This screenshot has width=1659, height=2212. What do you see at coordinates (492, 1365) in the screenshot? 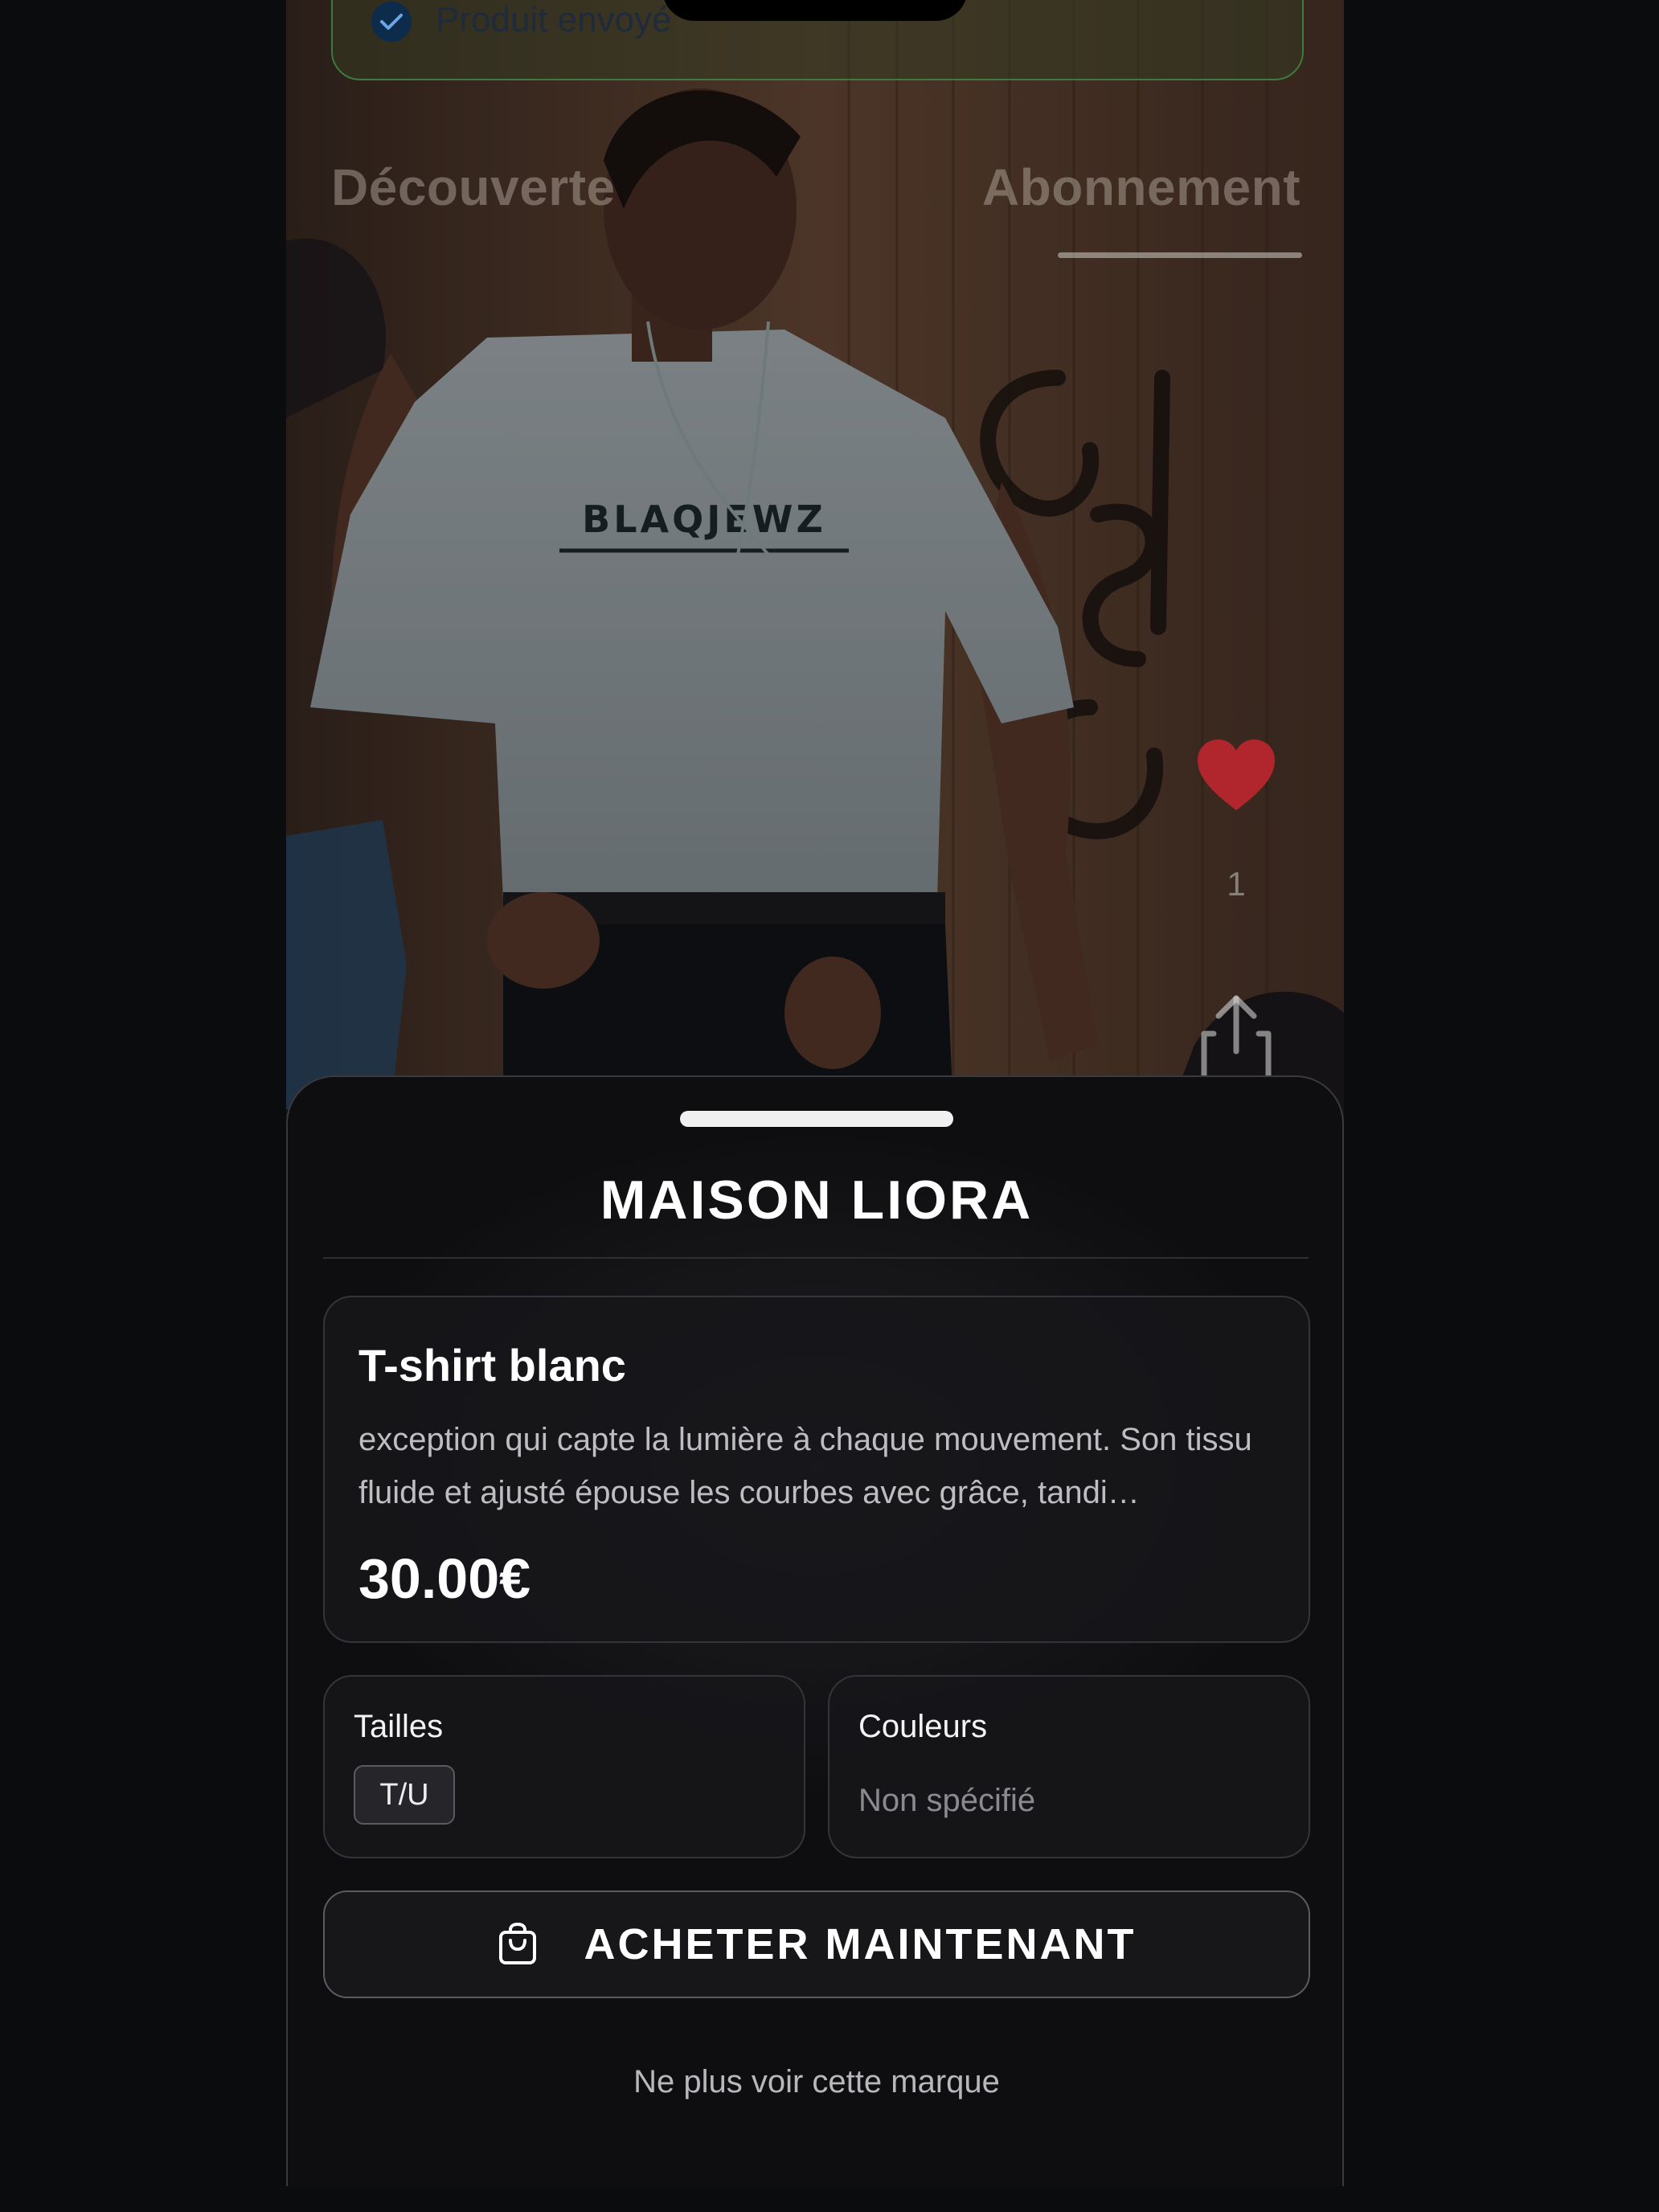
I see `product-title: T-shirt blanc` at bounding box center [492, 1365].